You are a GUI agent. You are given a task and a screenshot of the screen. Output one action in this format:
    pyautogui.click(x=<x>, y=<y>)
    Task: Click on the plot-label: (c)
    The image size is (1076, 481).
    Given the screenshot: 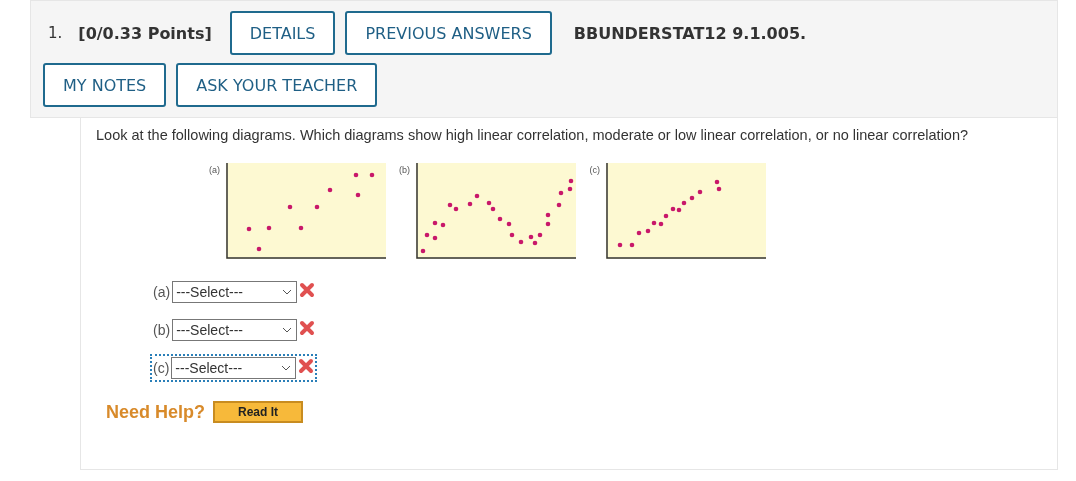 What is the action you would take?
    pyautogui.click(x=594, y=171)
    